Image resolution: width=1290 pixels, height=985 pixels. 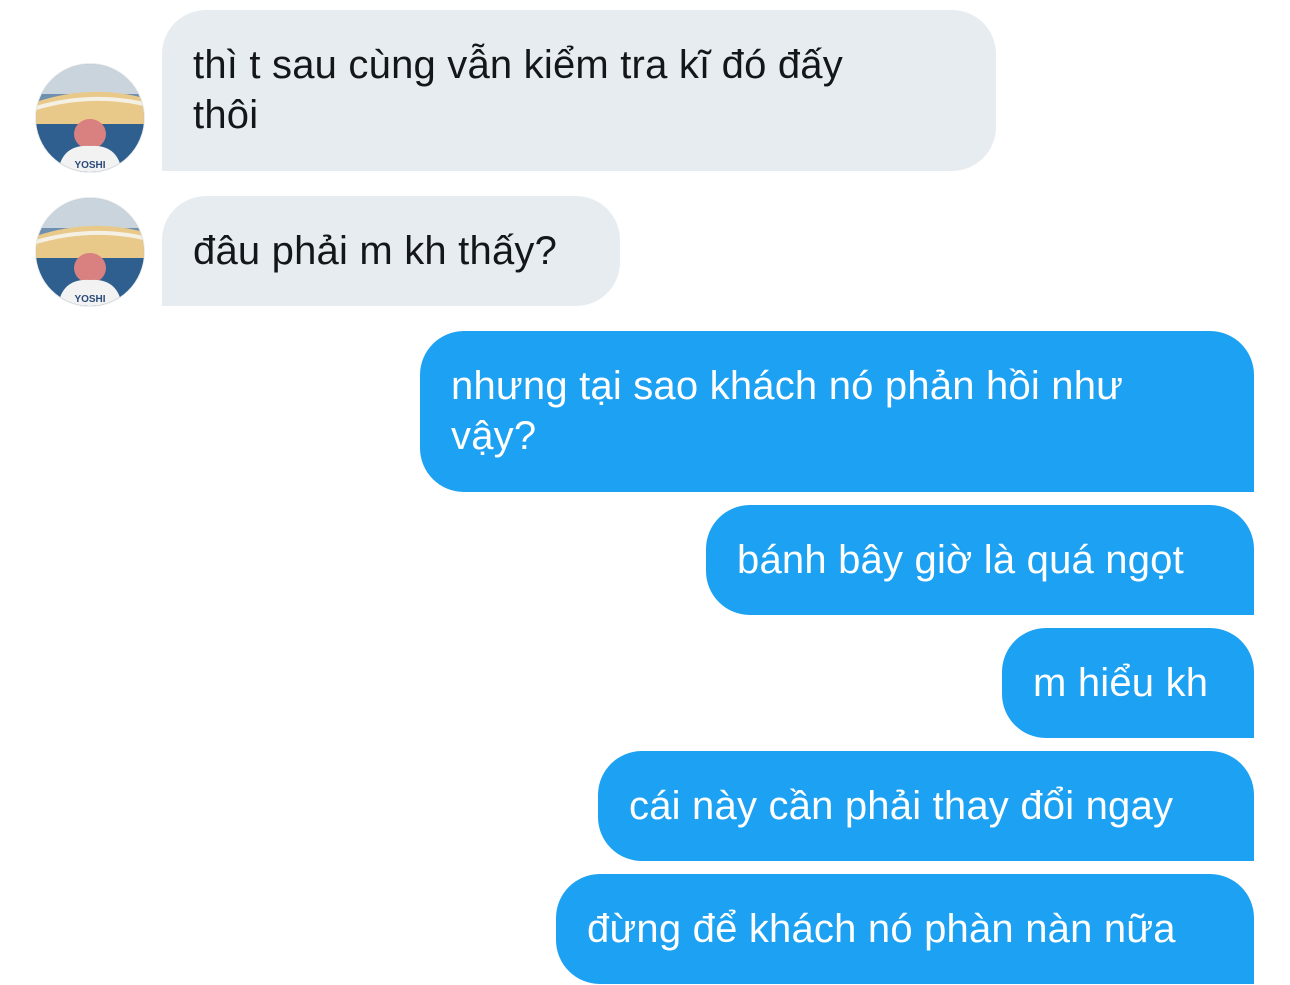 What do you see at coordinates (837, 411) in the screenshot?
I see `sent-message: nhưng tại sao khách nó phản hồi như vậy?` at bounding box center [837, 411].